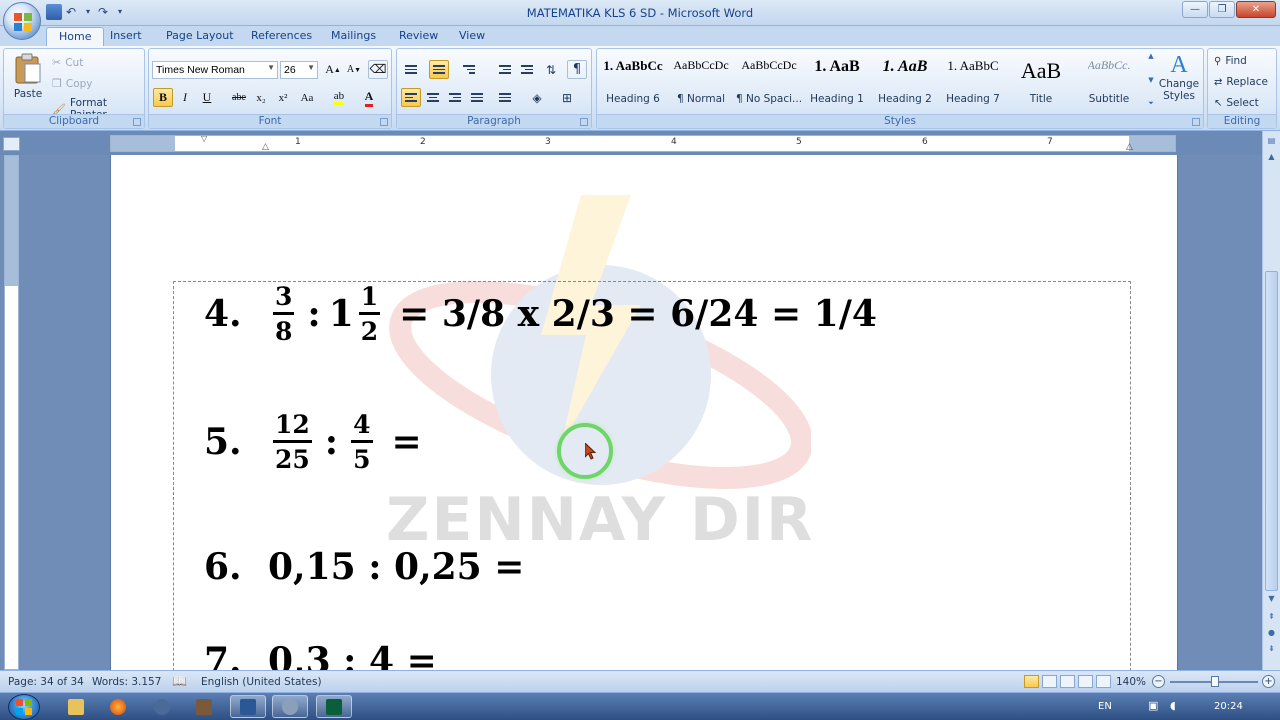  I want to click on next-page-icon: ⇟, so click(1271, 648).